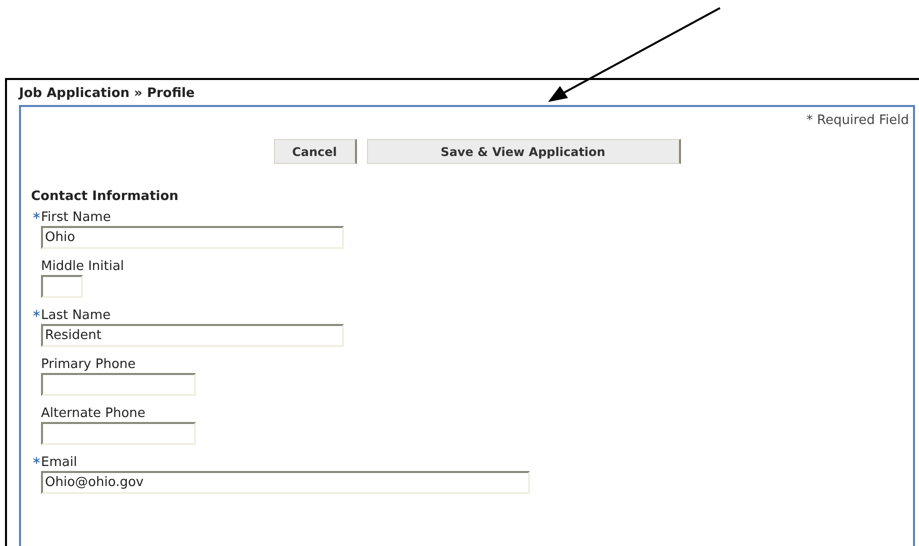  Describe the element at coordinates (76, 315) in the screenshot. I see `field-label: Last Name` at that location.